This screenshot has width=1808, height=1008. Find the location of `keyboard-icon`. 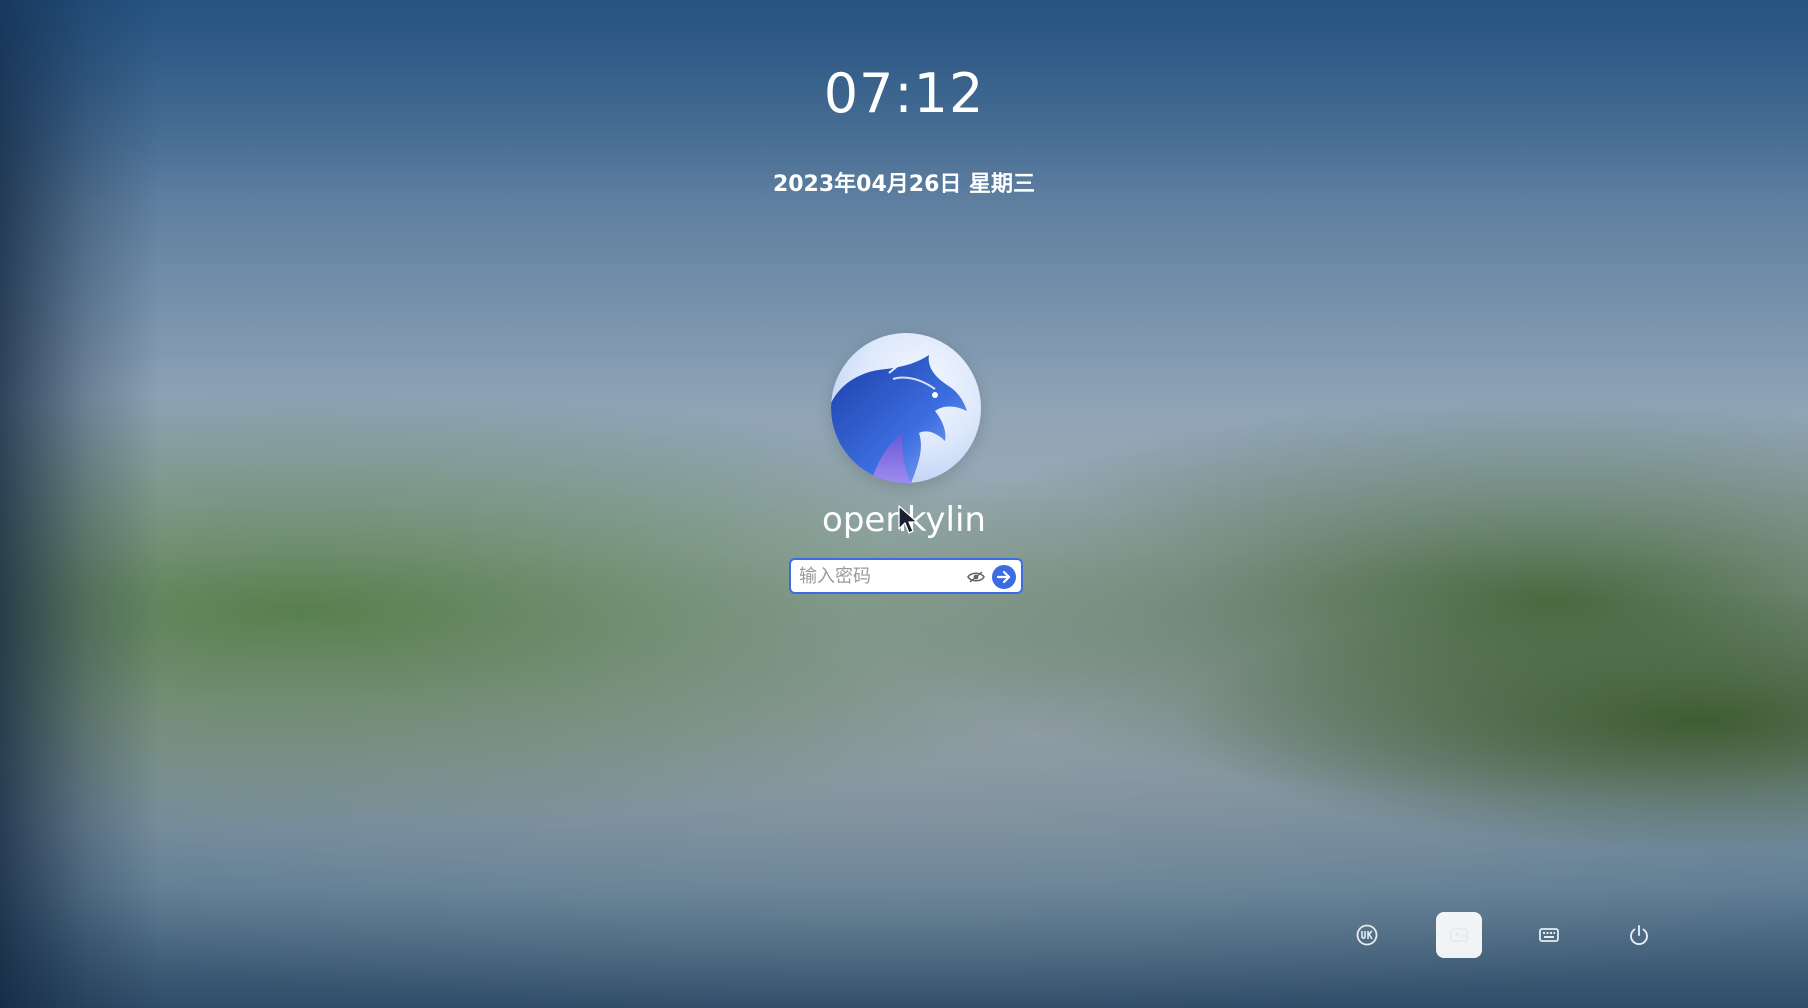

keyboard-icon is located at coordinates (1549, 935).